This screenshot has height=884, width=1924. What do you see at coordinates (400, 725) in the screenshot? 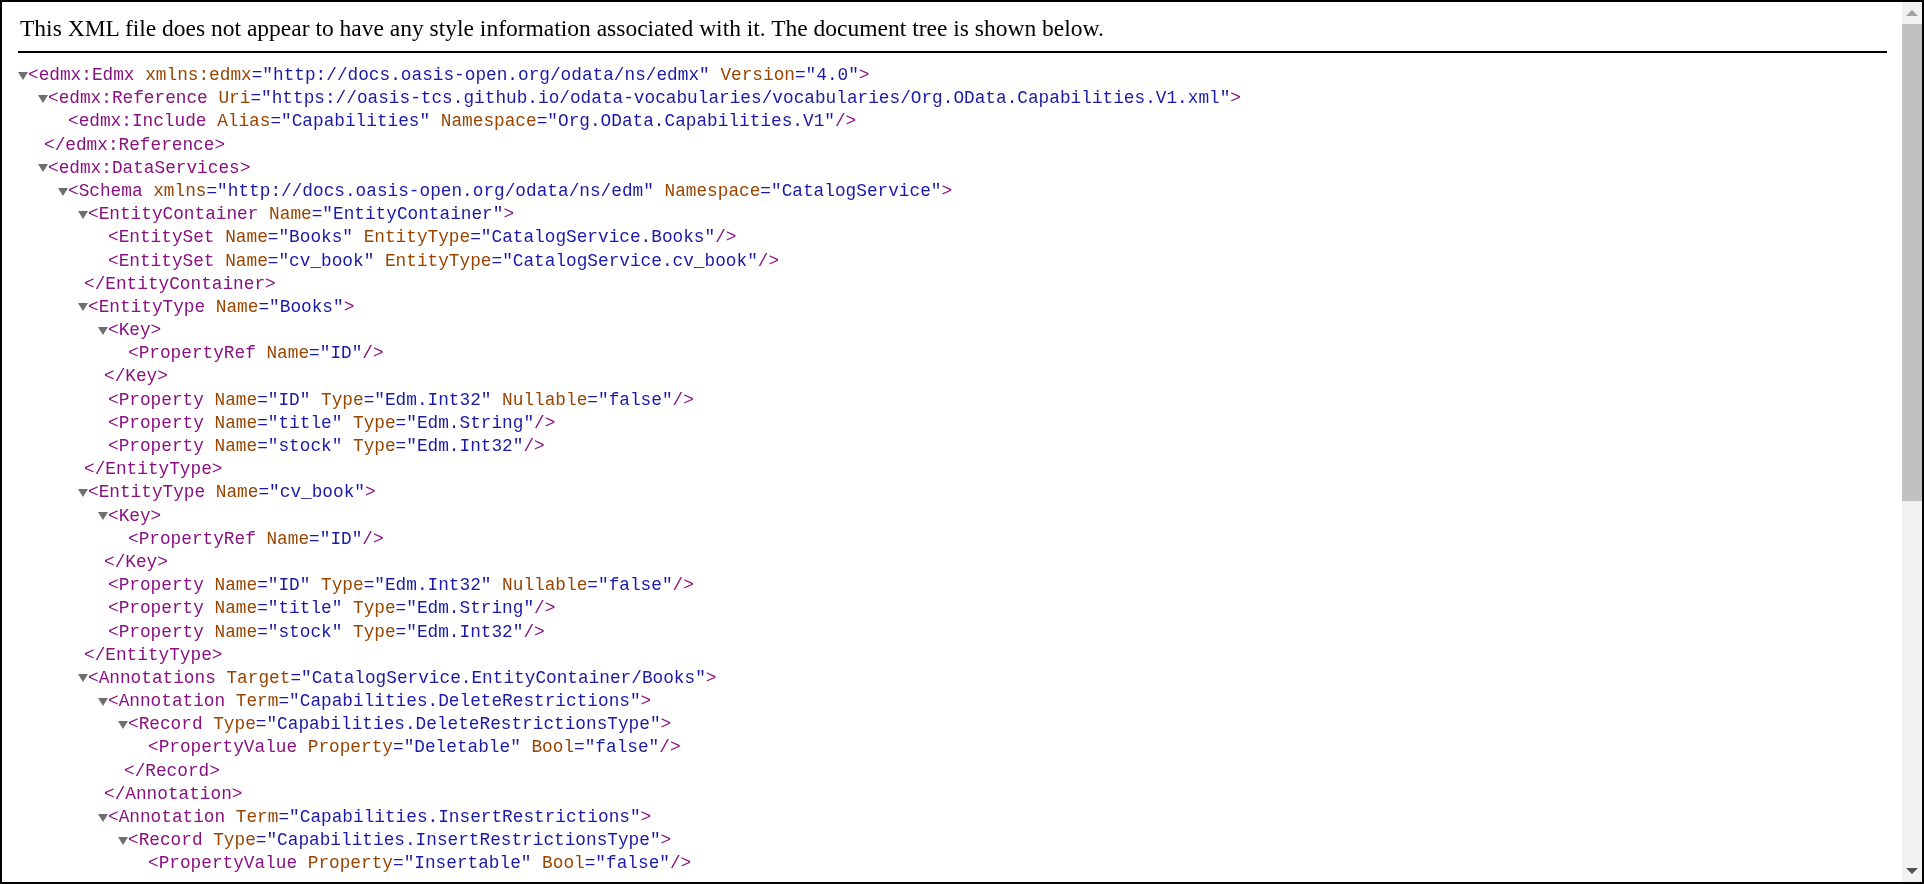
I see `xml-tag-line: <Record Type="Capabilities.DeleteRestrictionsType">` at bounding box center [400, 725].